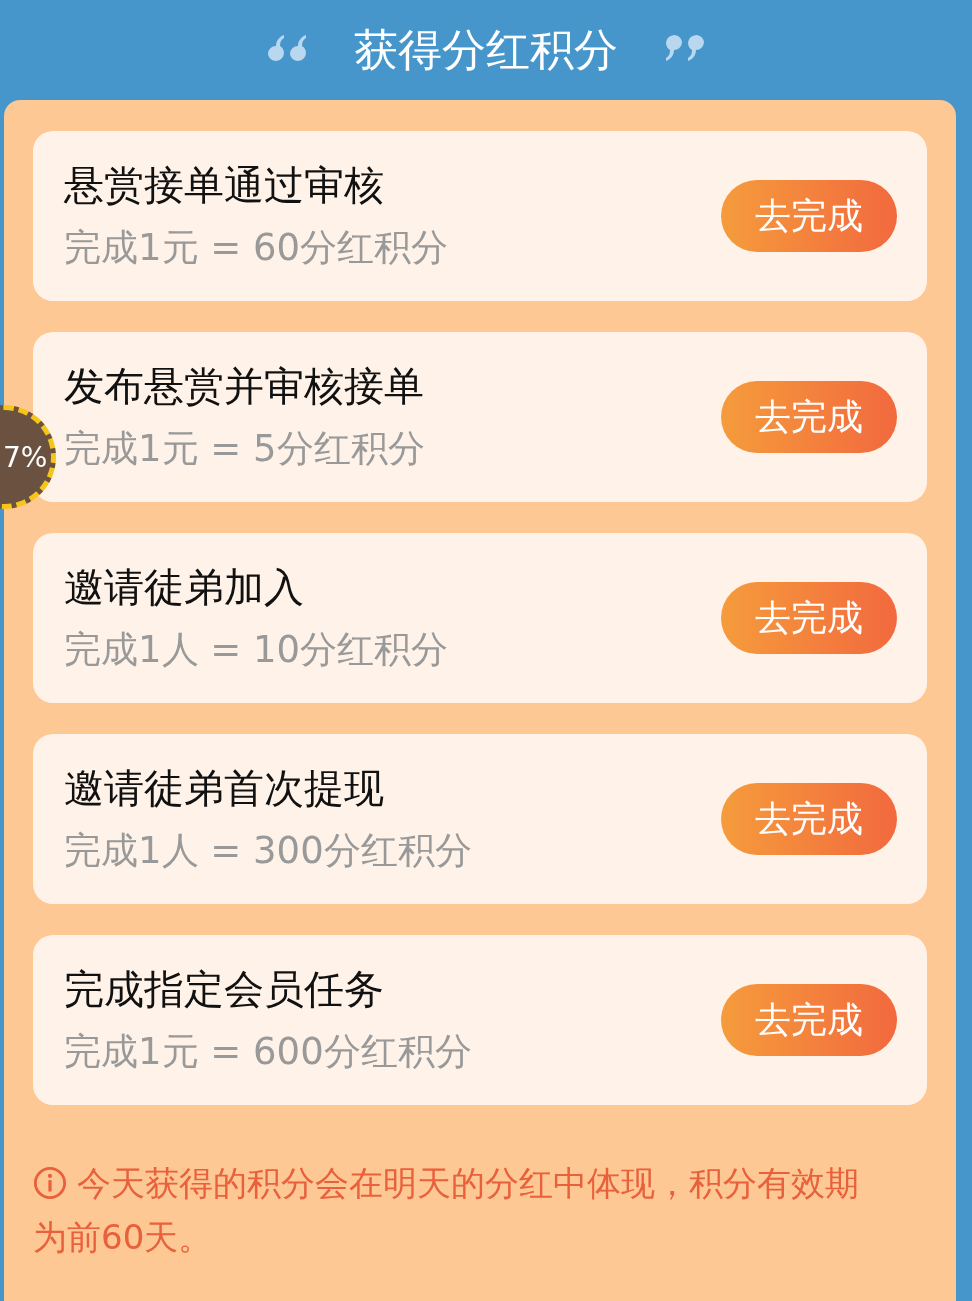 This screenshot has width=972, height=1301. I want to click on info-icon, so click(50, 1183).